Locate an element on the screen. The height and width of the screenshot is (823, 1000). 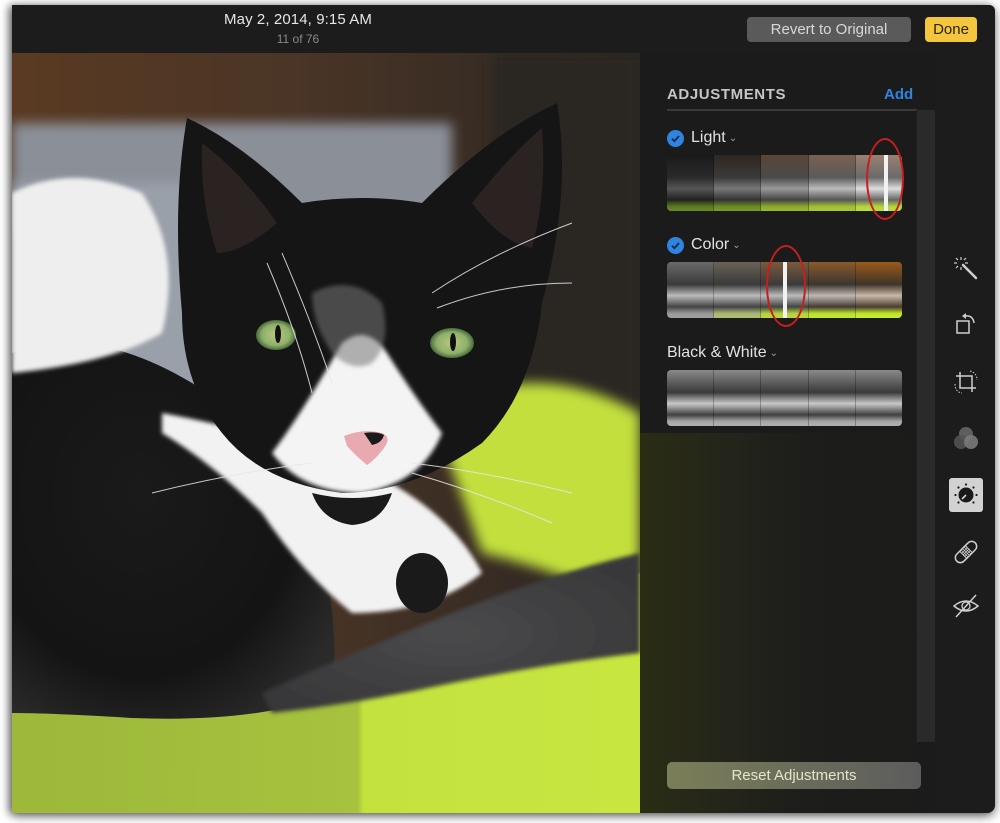
revert-to-original-button: Revert to Original is located at coordinates (829, 29).